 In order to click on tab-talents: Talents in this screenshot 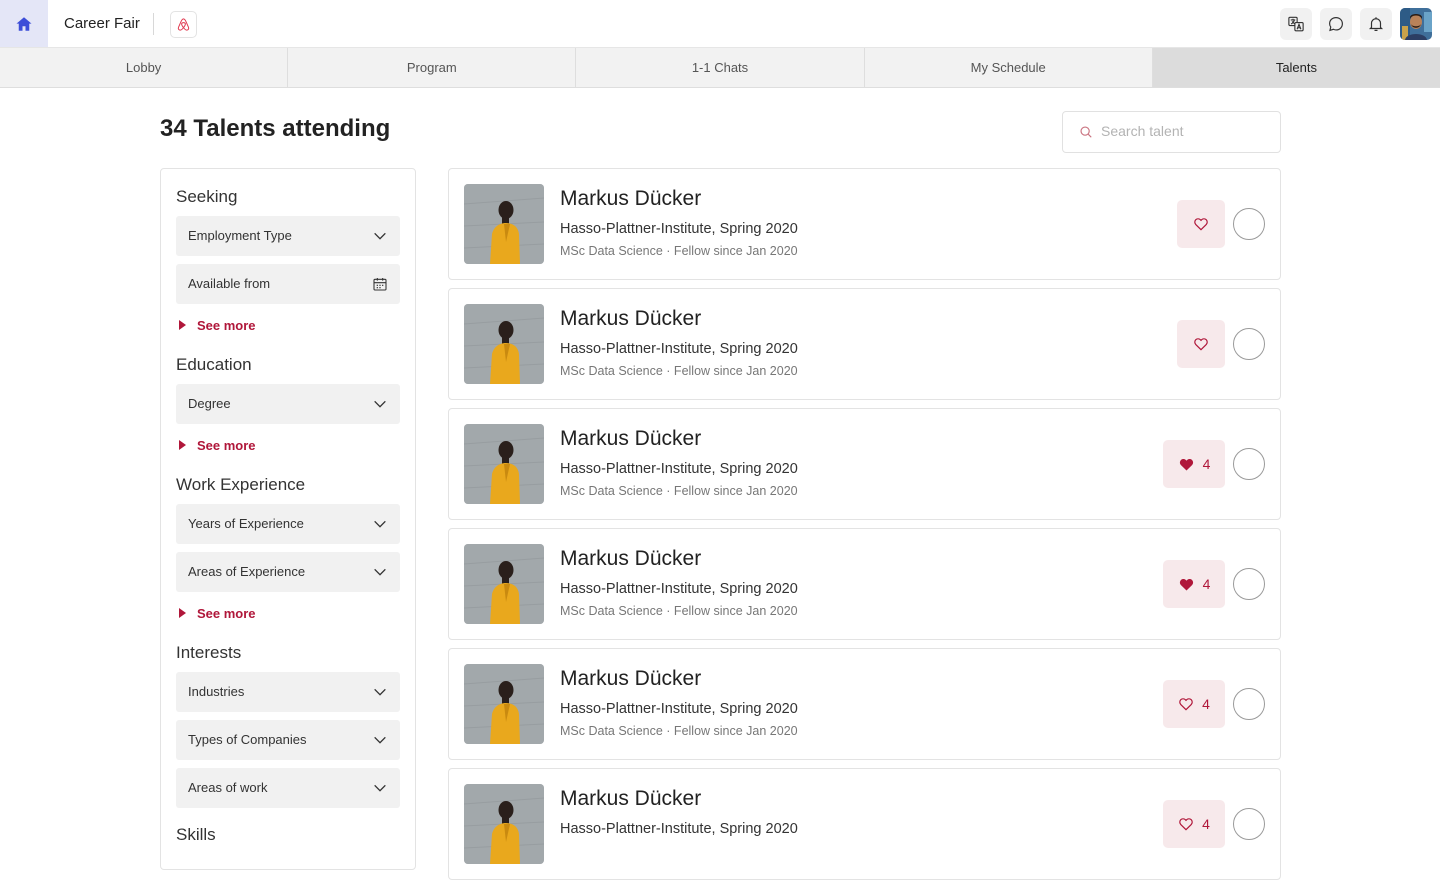, I will do `click(1296, 67)`.